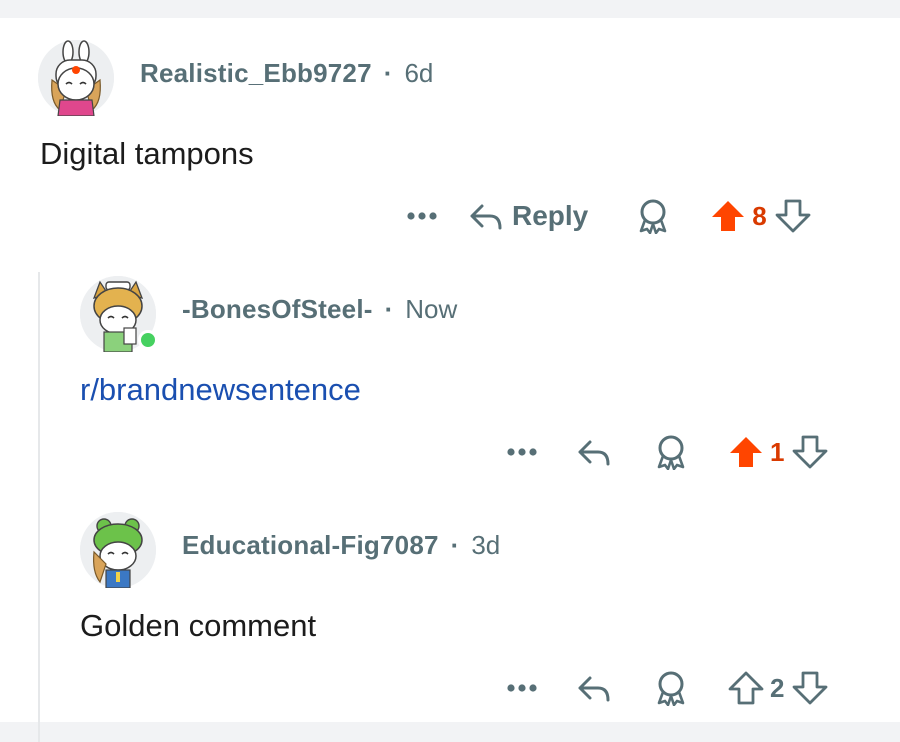  I want to click on comment-actions: 2, so click(667, 688).